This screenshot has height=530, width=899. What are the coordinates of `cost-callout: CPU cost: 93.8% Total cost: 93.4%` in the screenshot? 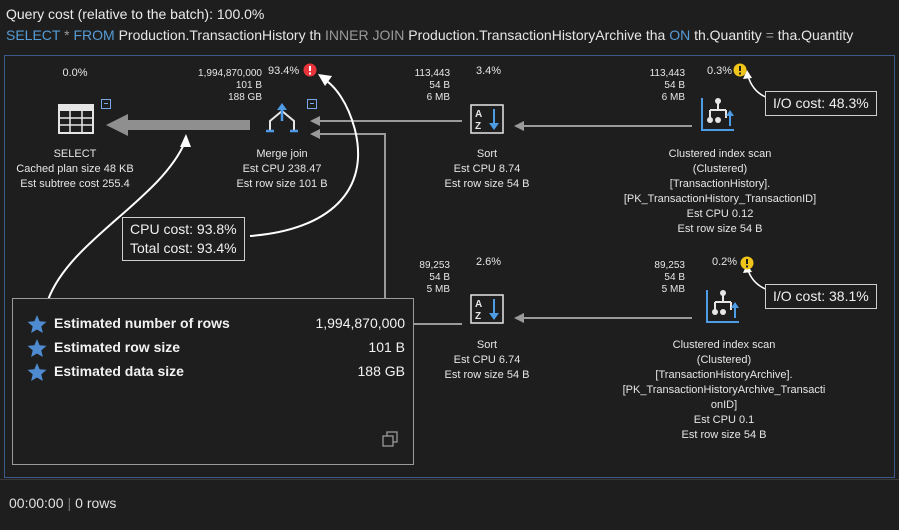 It's located at (183, 239).